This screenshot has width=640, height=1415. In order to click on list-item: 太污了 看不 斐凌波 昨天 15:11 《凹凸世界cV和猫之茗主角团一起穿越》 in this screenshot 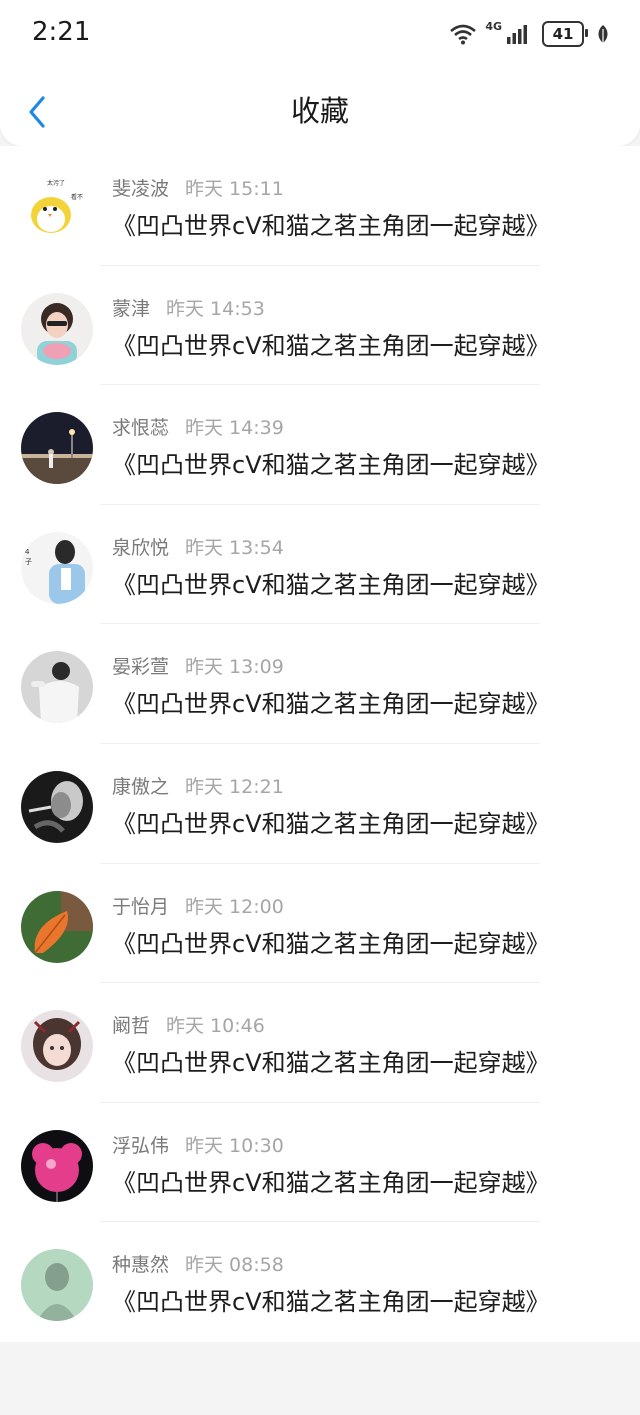, I will do `click(320, 206)`.